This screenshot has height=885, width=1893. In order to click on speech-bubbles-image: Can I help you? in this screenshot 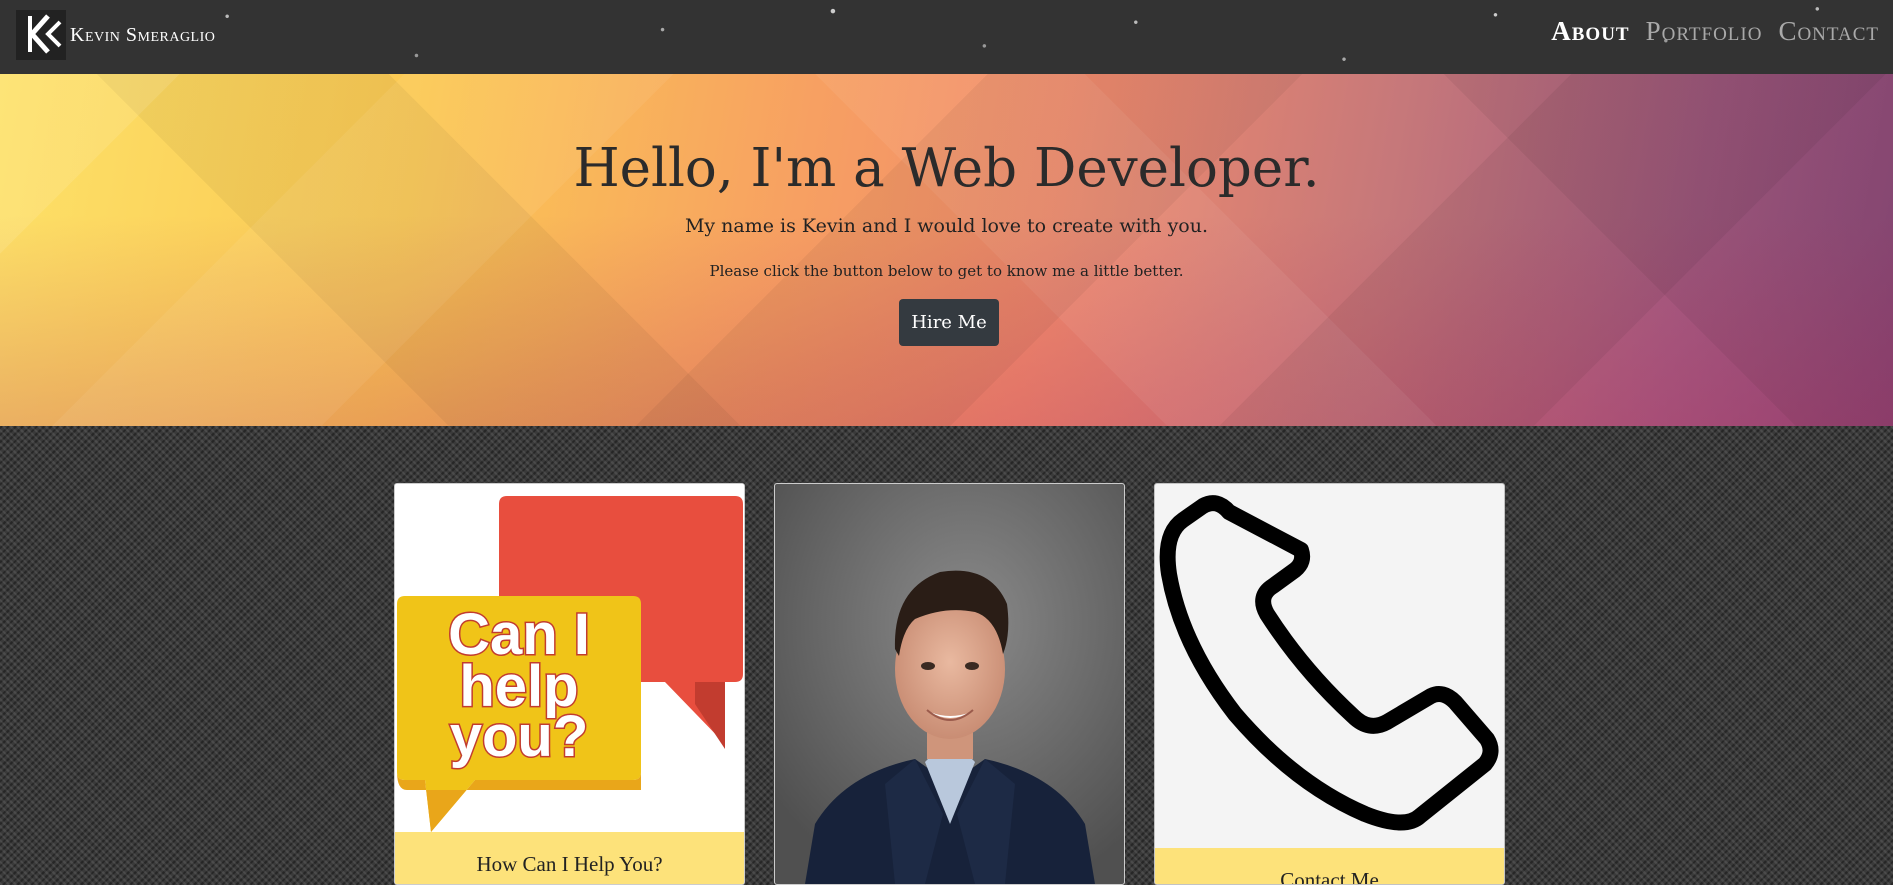, I will do `click(569, 658)`.